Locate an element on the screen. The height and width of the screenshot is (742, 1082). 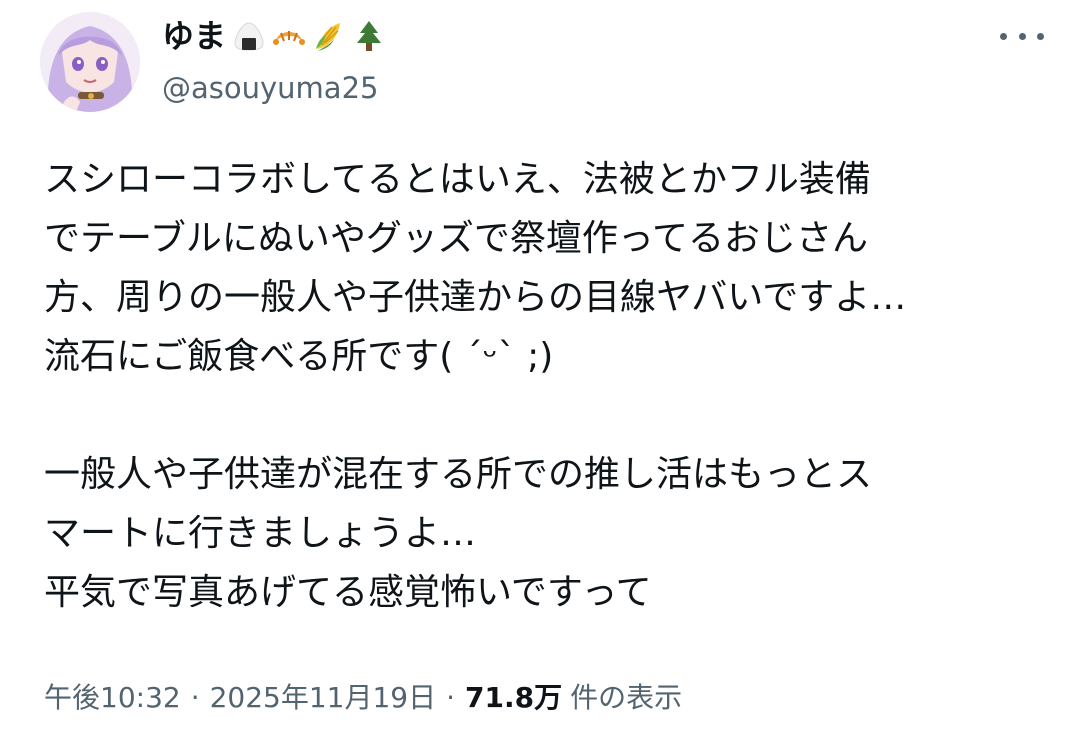
corn-icon is located at coordinates (328, 37).